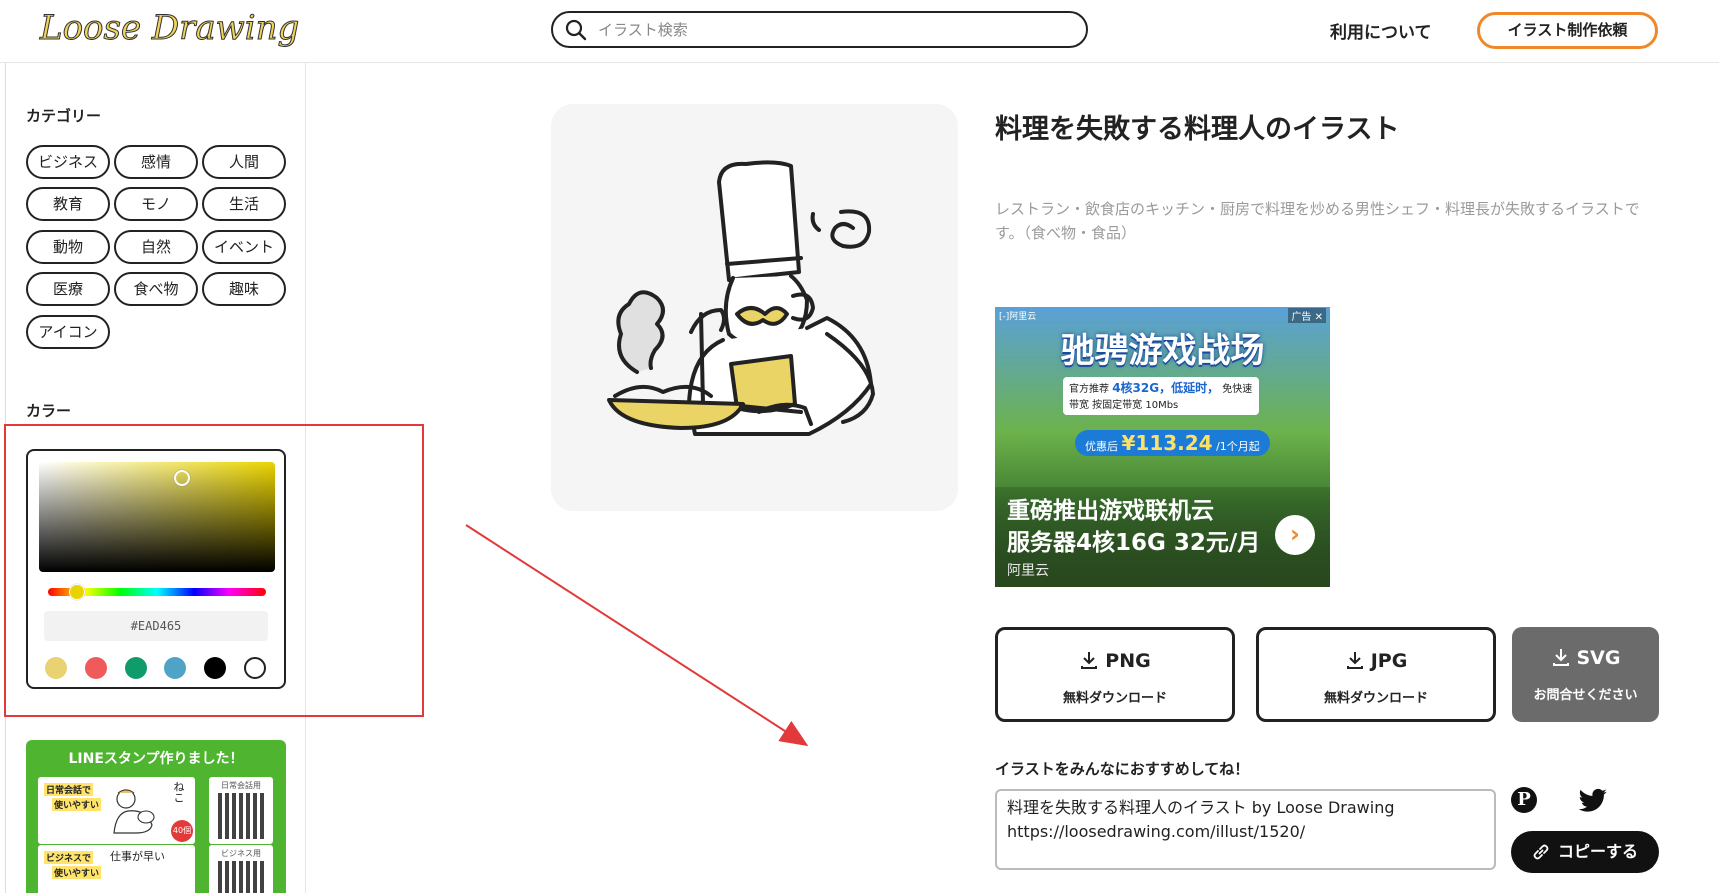 The image size is (1719, 893). I want to click on category-chip-nature: 自然, so click(156, 247).